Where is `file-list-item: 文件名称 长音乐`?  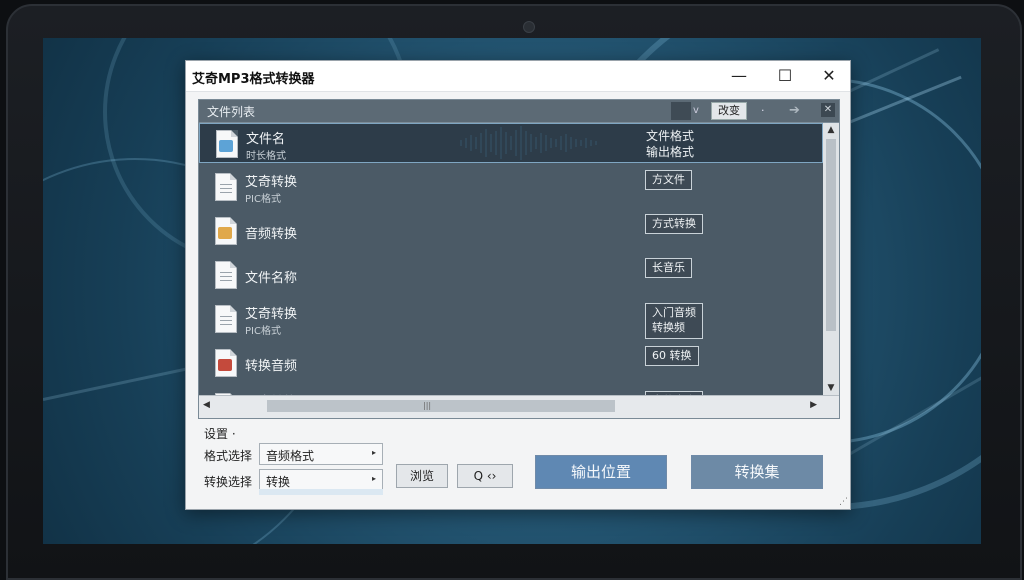
file-list-item: 文件名称 长音乐 is located at coordinates (511, 275).